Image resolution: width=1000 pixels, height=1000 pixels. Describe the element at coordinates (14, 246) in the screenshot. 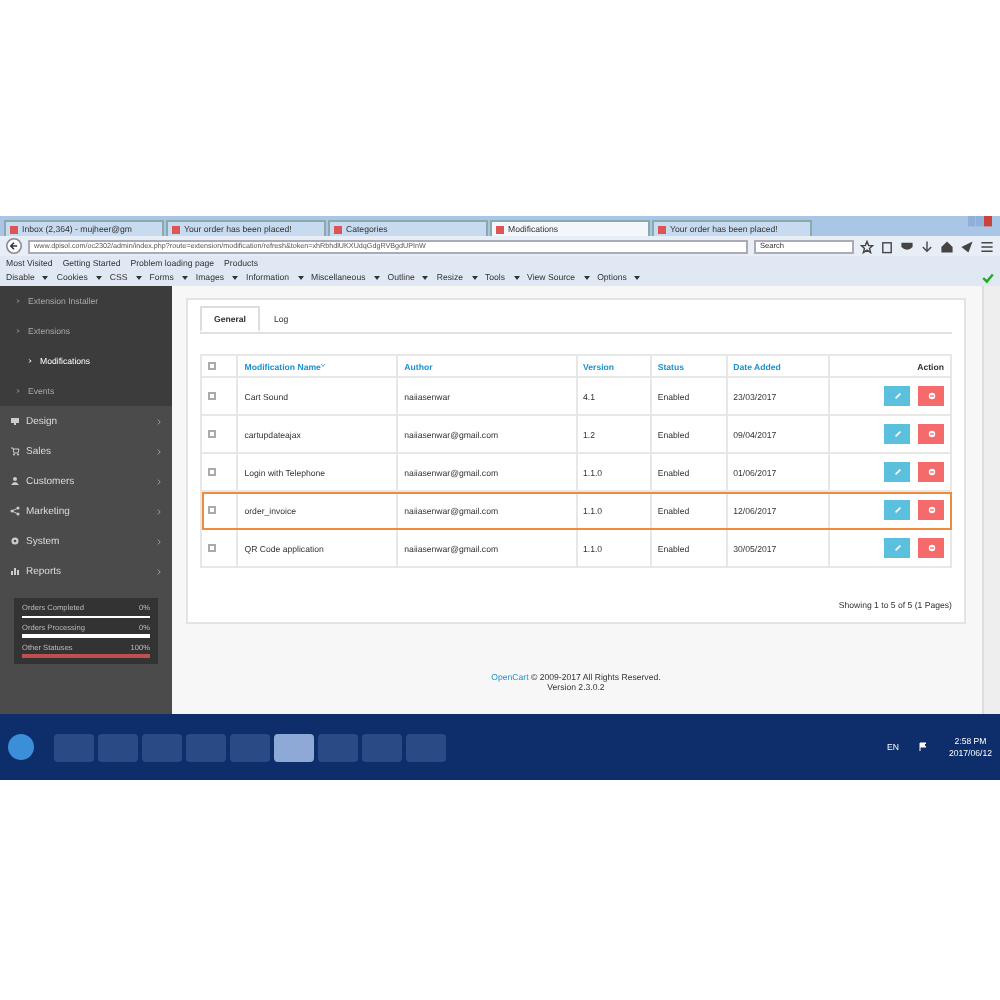

I see `back-icon` at that location.